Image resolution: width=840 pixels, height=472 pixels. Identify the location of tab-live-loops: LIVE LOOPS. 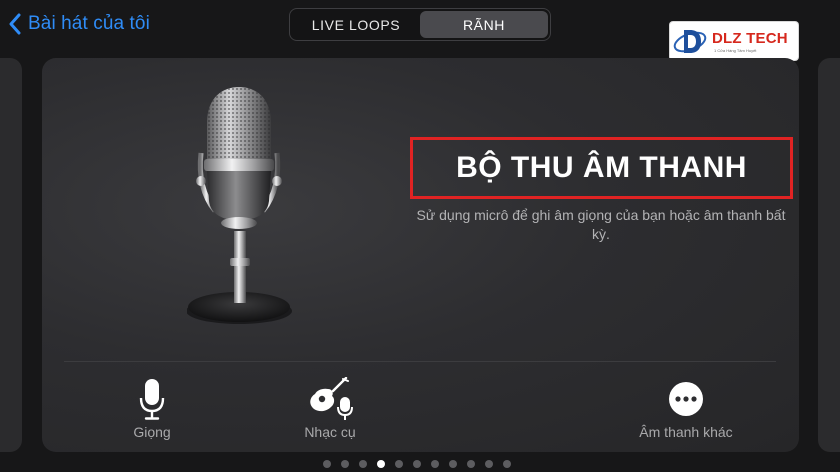
(356, 24).